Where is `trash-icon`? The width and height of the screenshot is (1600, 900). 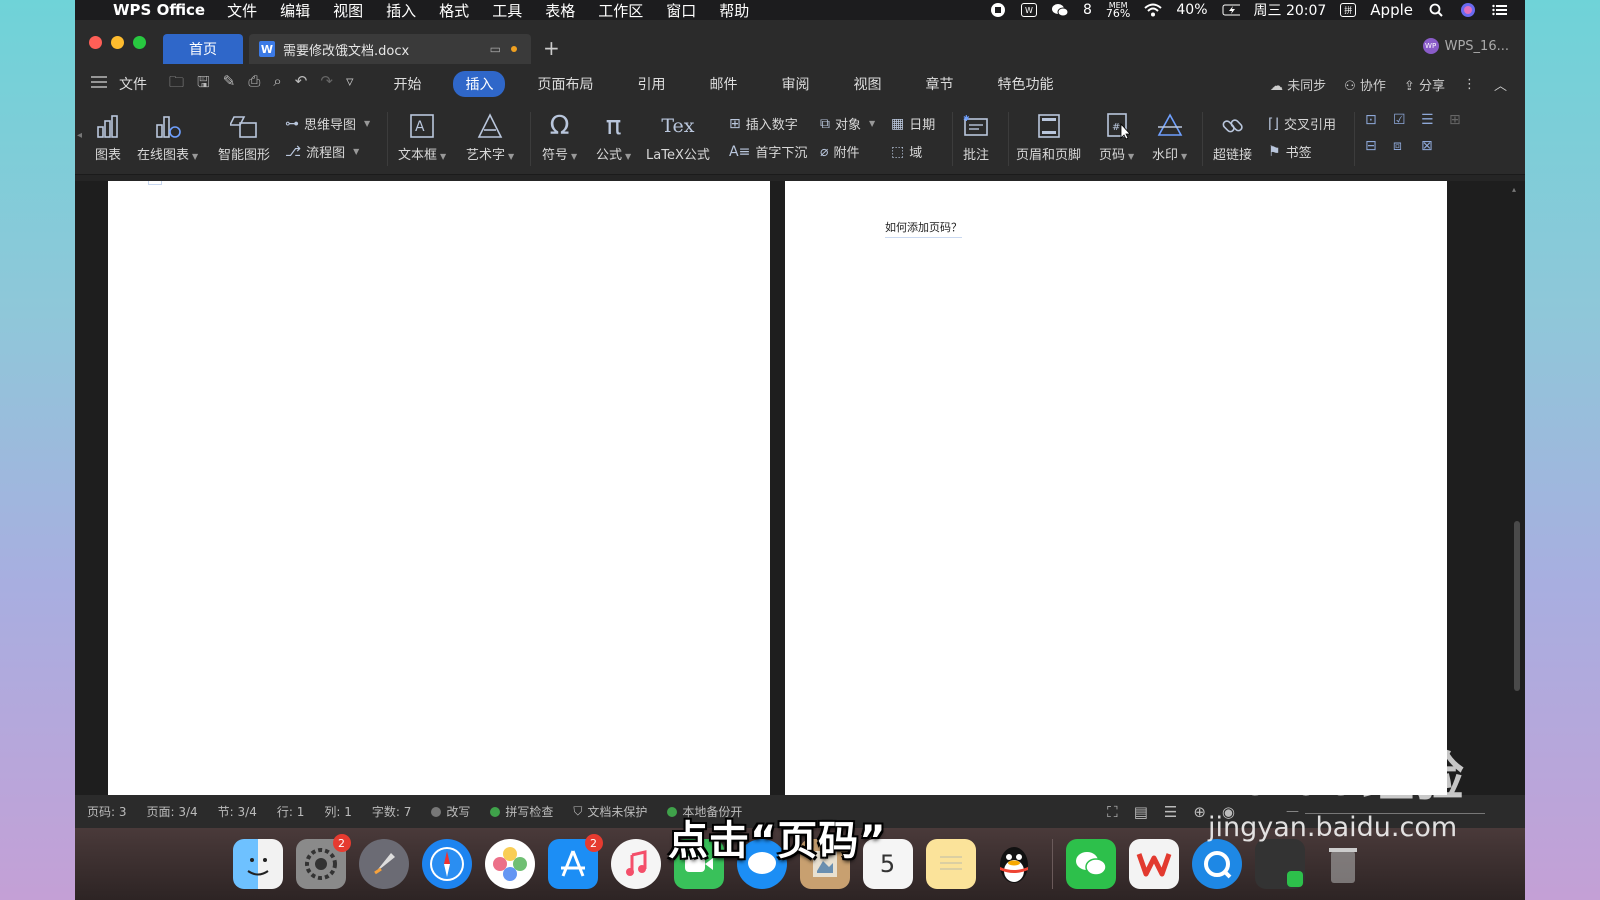
trash-icon is located at coordinates (1343, 864).